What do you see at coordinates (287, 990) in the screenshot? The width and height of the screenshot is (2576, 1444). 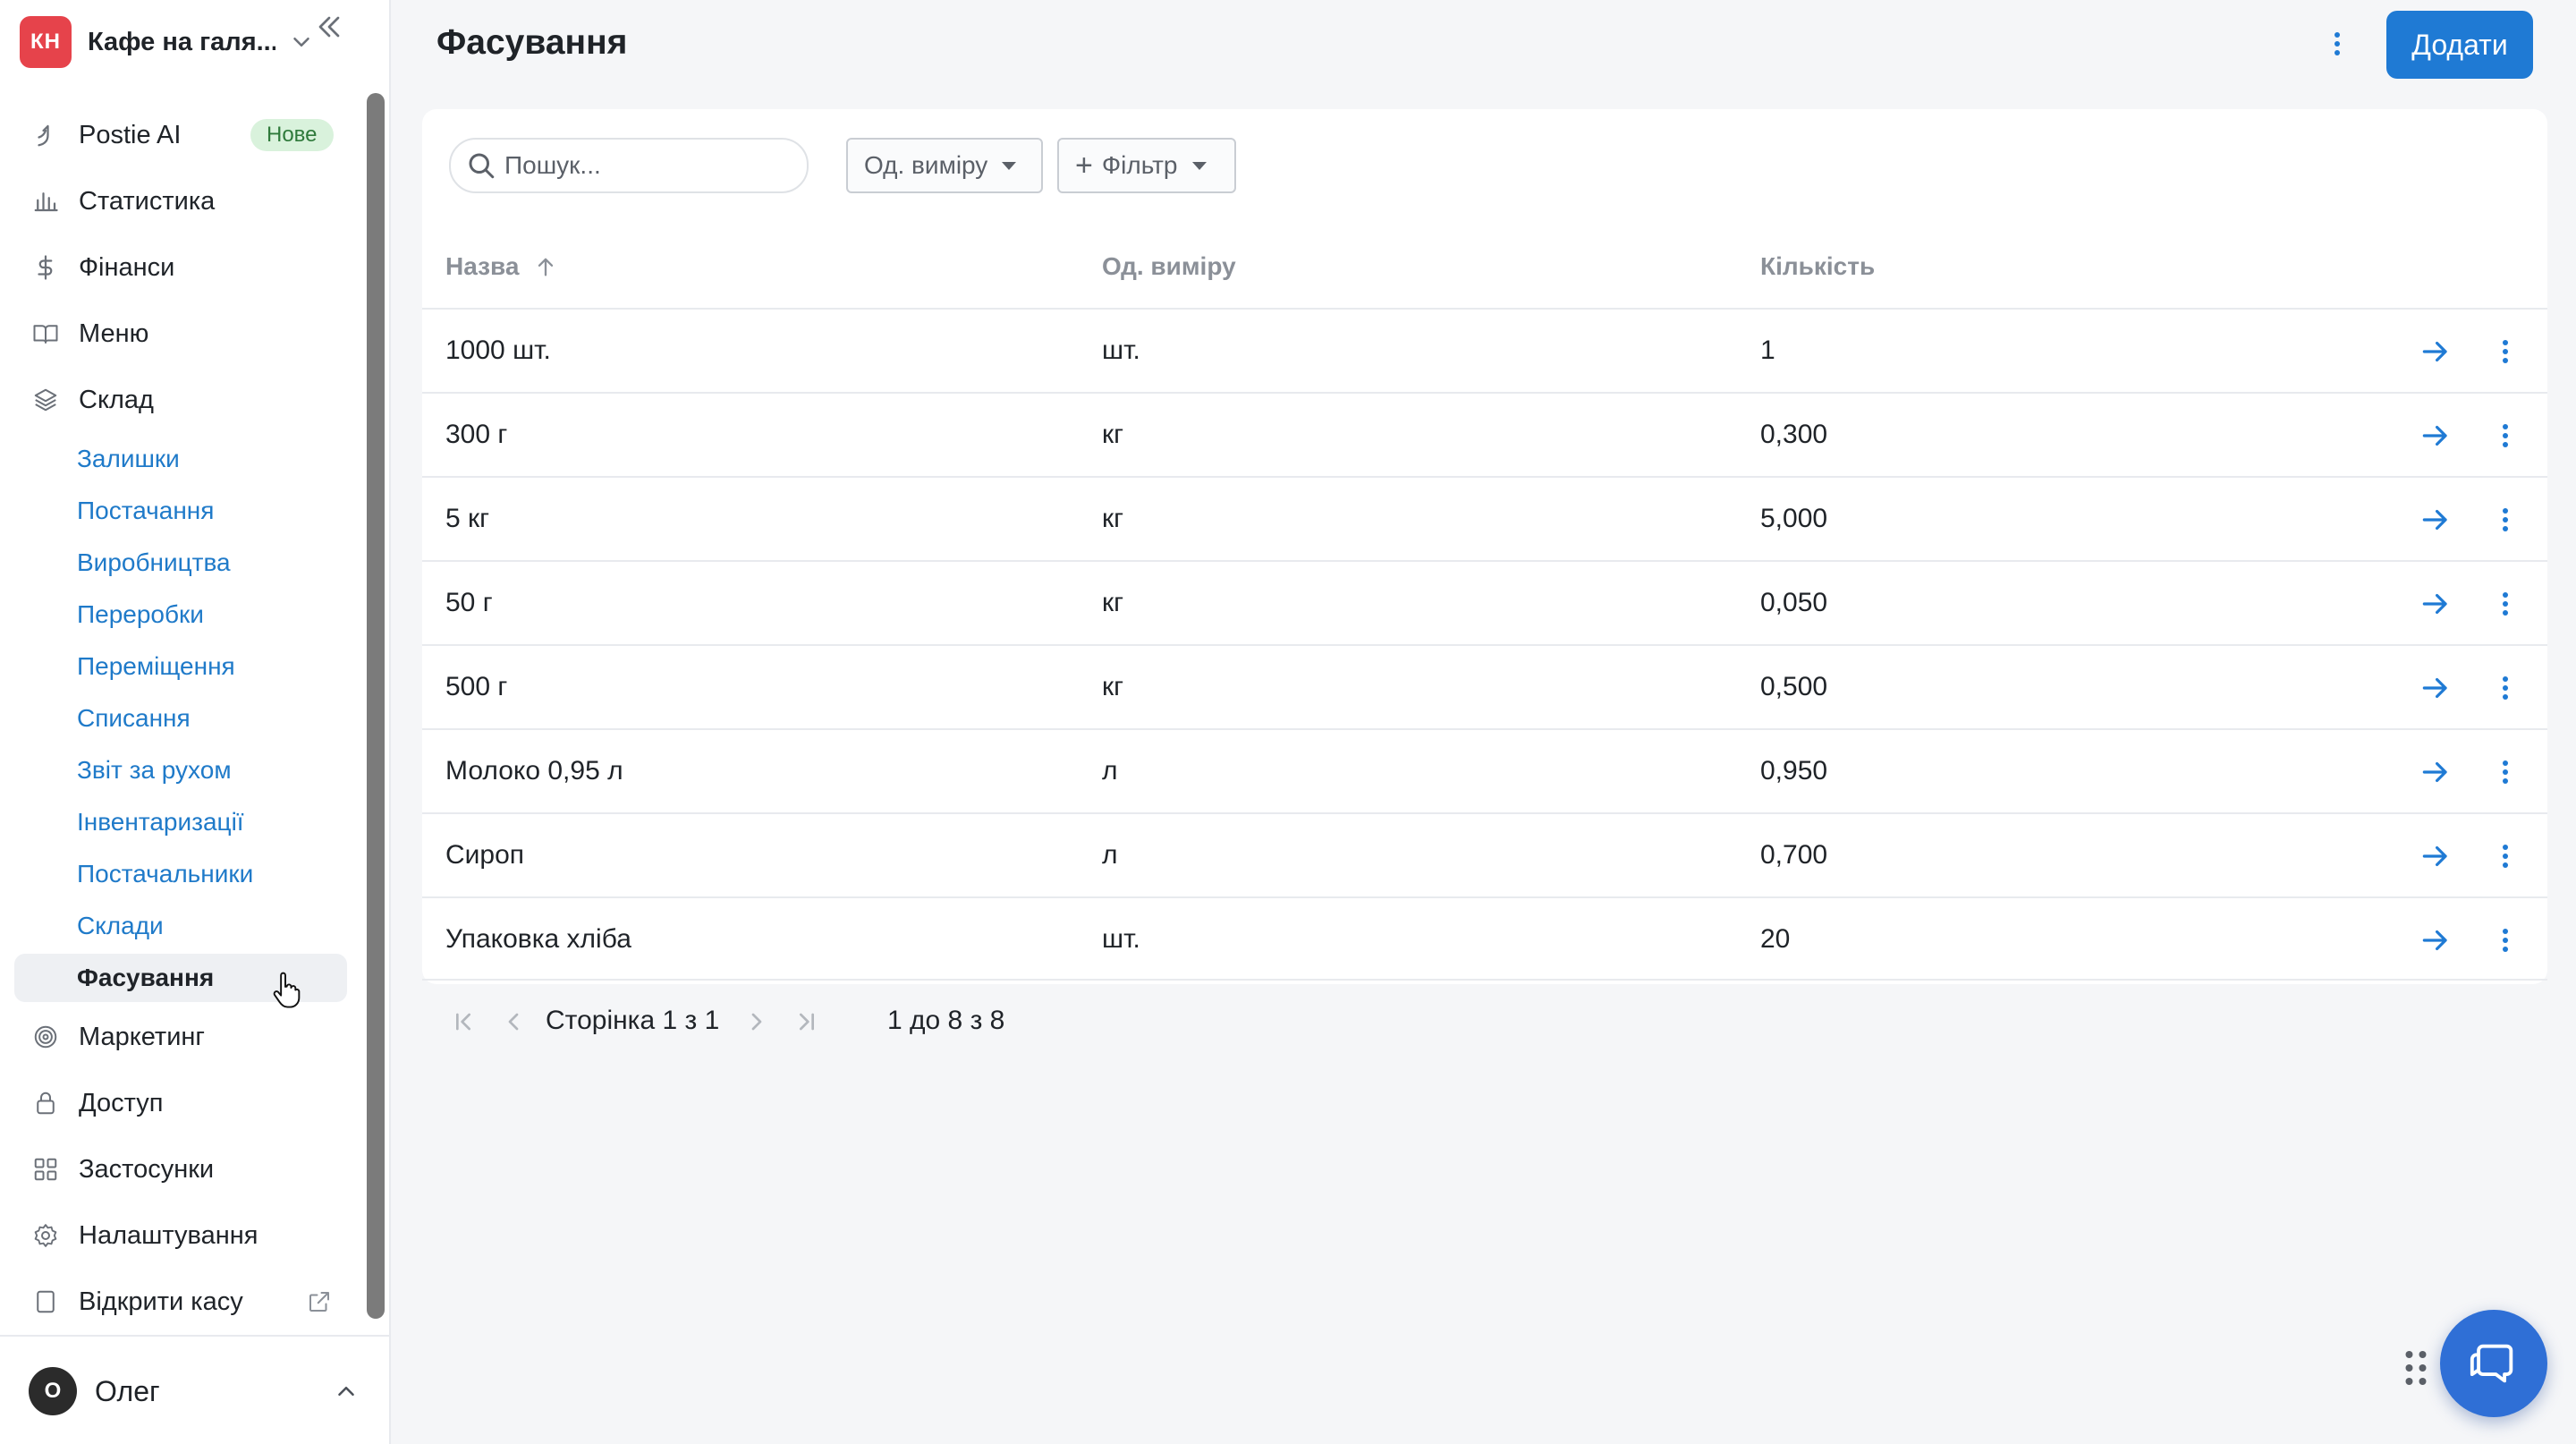 I see `hand-cursor-icon` at bounding box center [287, 990].